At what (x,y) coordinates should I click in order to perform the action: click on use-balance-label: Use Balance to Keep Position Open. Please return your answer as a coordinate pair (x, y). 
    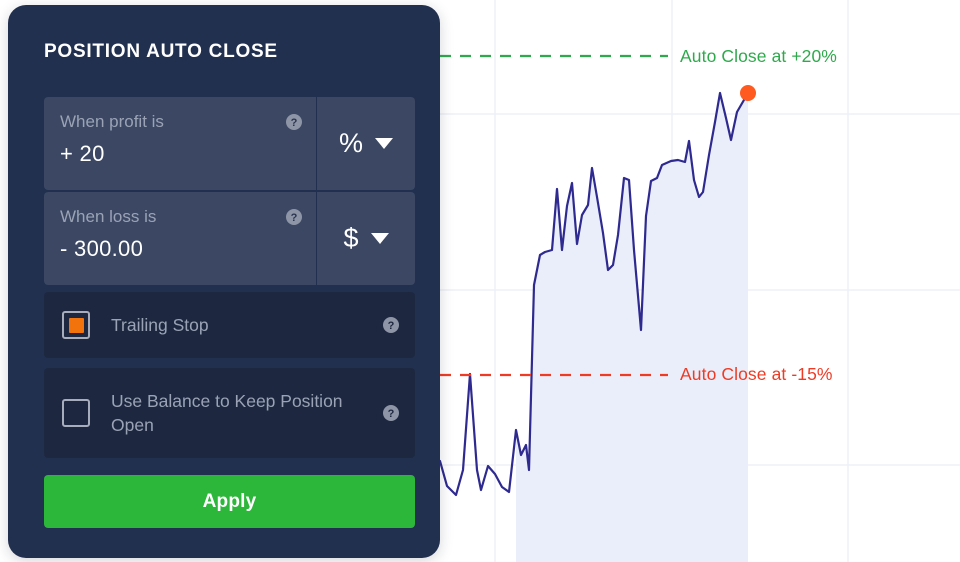
    Looking at the image, I should click on (227, 413).